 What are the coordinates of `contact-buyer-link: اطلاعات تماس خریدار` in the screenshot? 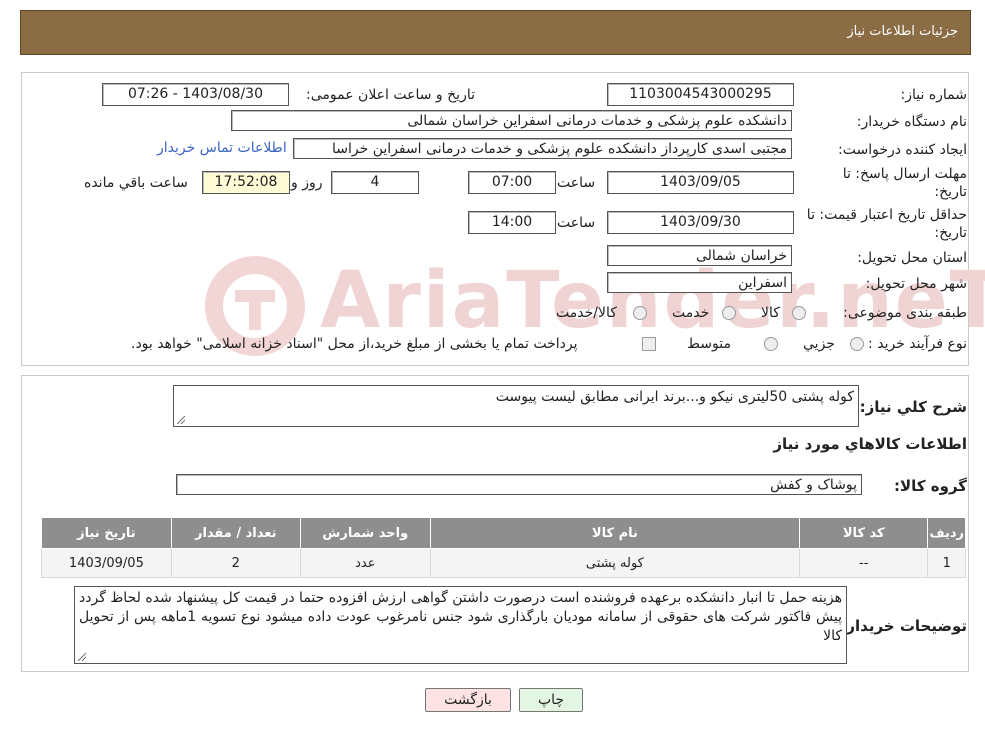 It's located at (222, 148).